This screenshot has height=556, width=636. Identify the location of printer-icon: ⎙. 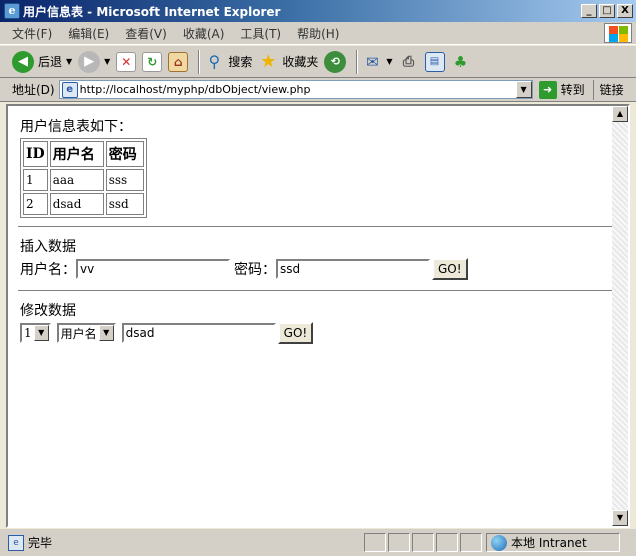
(408, 61).